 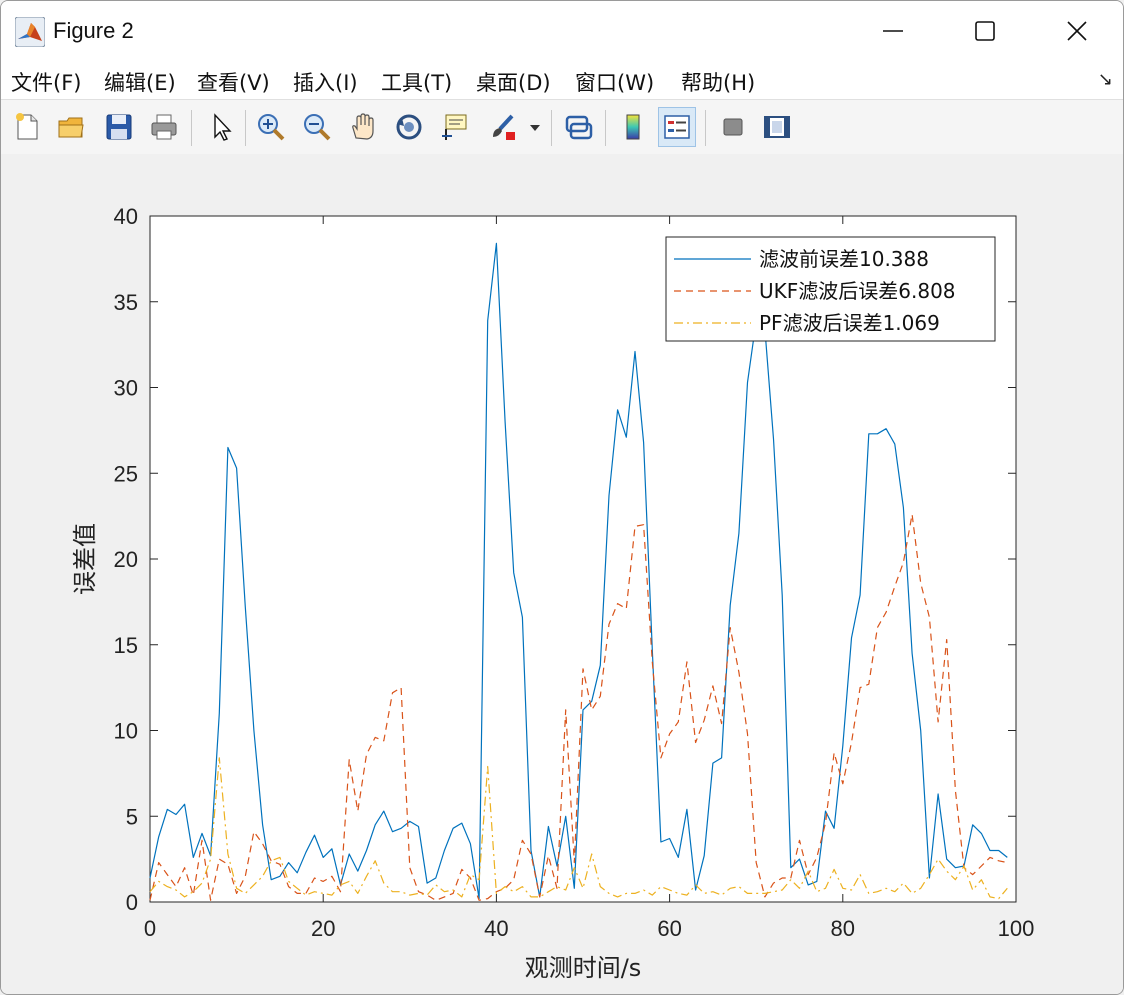 I want to click on open-file-icon, so click(x=71, y=127).